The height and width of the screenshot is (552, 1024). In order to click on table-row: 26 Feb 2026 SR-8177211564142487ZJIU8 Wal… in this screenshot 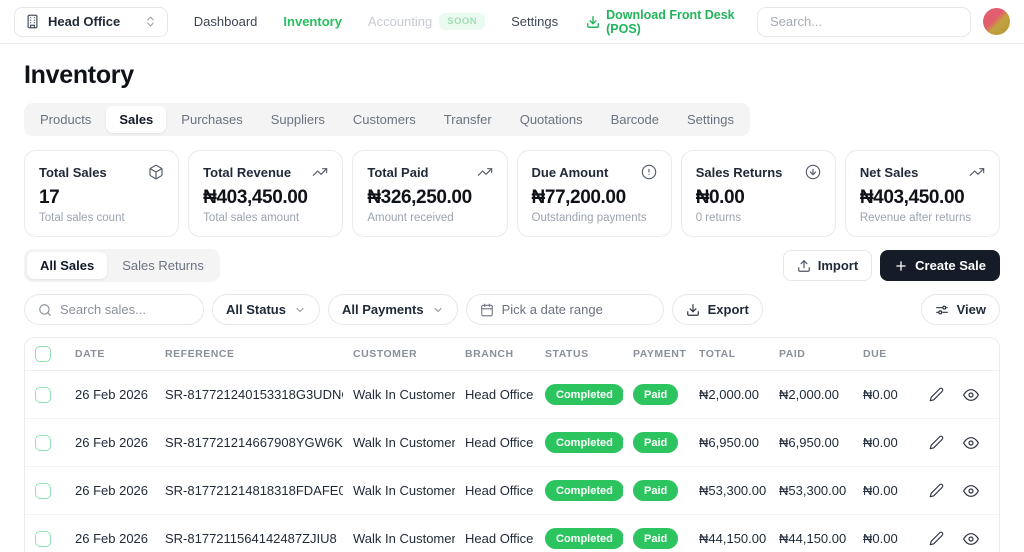, I will do `click(512, 533)`.